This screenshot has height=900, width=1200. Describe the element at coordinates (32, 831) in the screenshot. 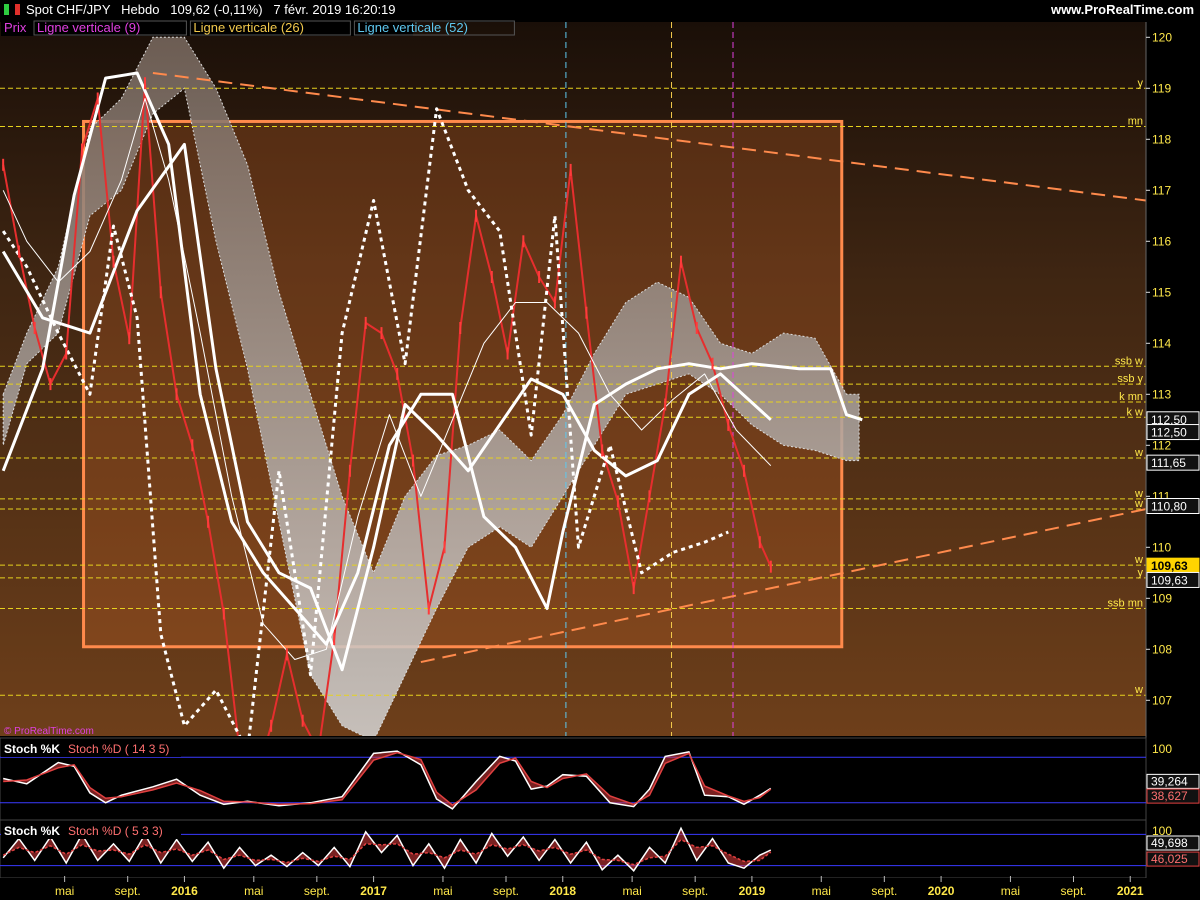

I see `stoch5-header-k: Stoch %K` at that location.